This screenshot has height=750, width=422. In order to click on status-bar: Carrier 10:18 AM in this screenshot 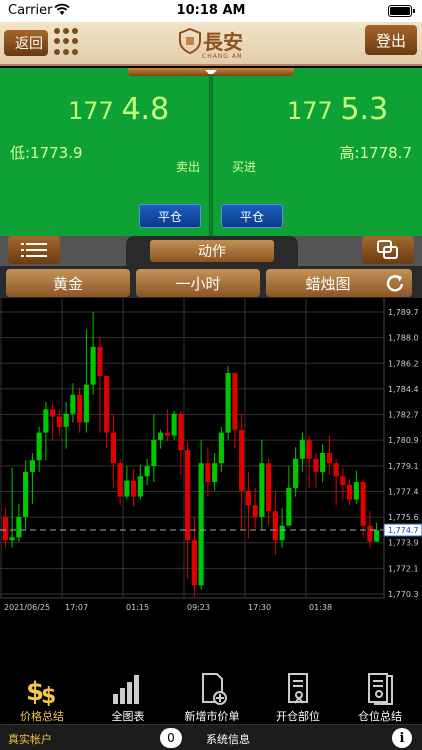, I will do `click(211, 11)`.